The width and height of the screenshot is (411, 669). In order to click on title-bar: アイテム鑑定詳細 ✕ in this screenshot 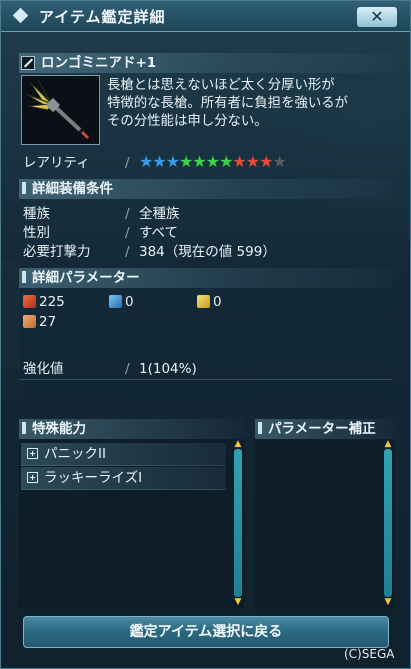, I will do `click(205, 16)`.